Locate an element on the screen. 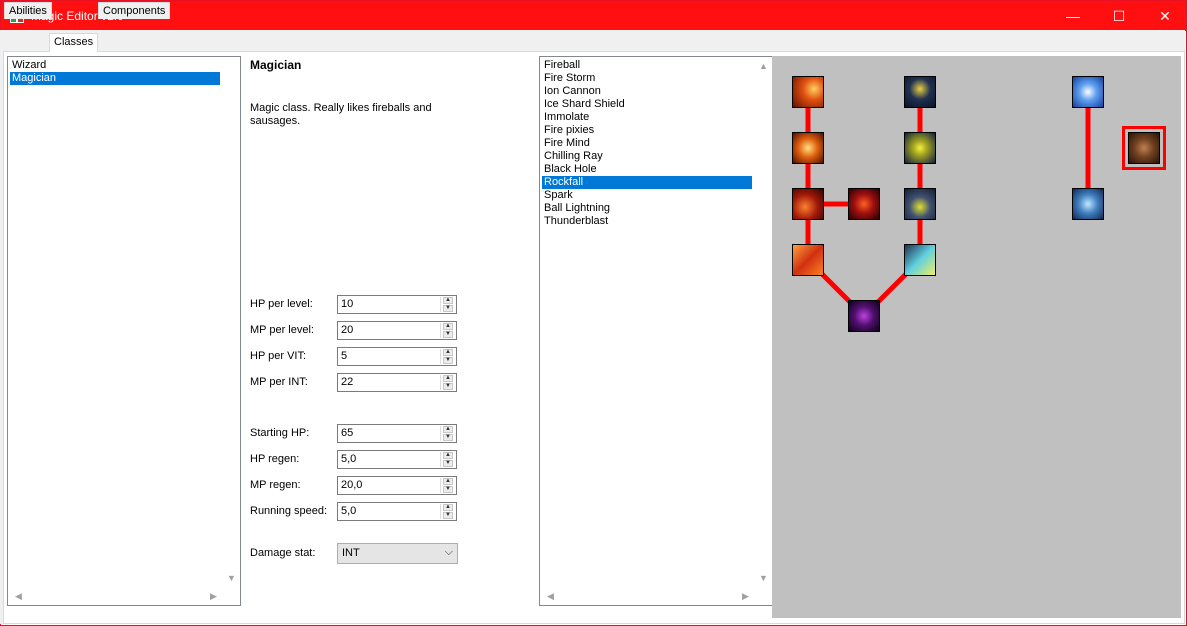  mp-per-int-stepper: 22 ▲ ▼ is located at coordinates (397, 382).